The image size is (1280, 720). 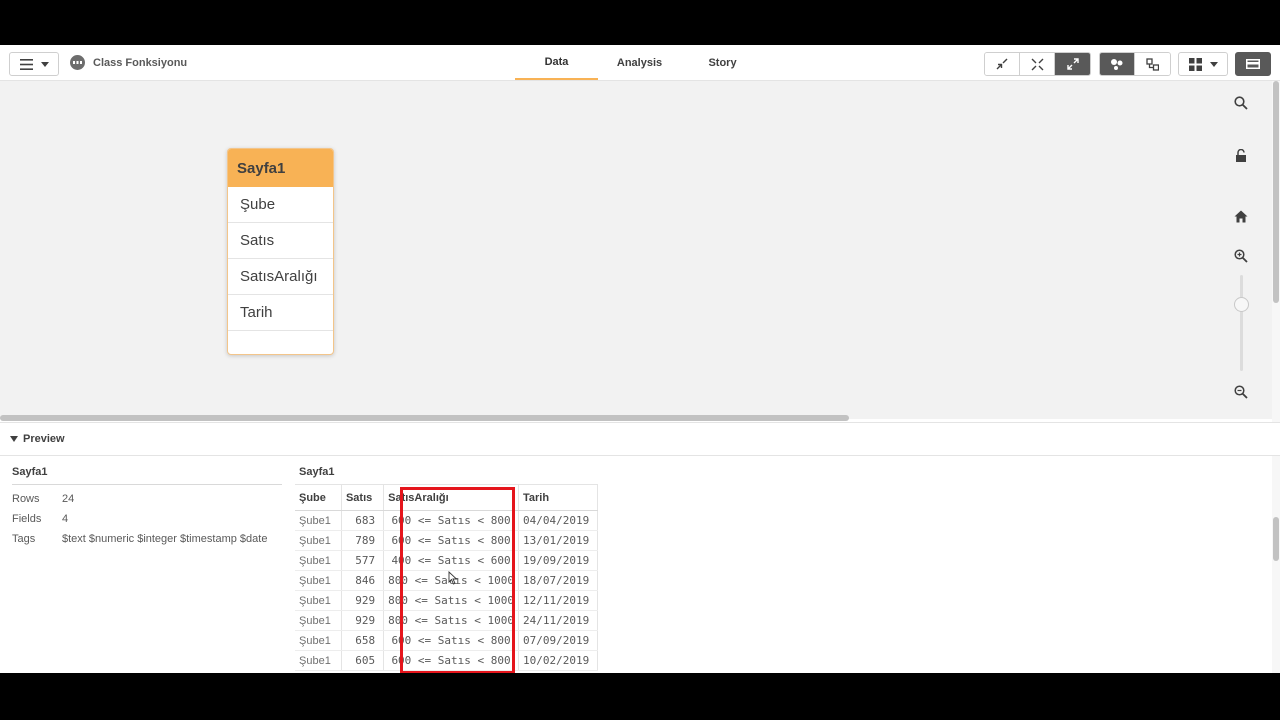 I want to click on table-row: Şube1 683 600 <= Satıs < 800 04/04/2019, so click(x=447, y=520).